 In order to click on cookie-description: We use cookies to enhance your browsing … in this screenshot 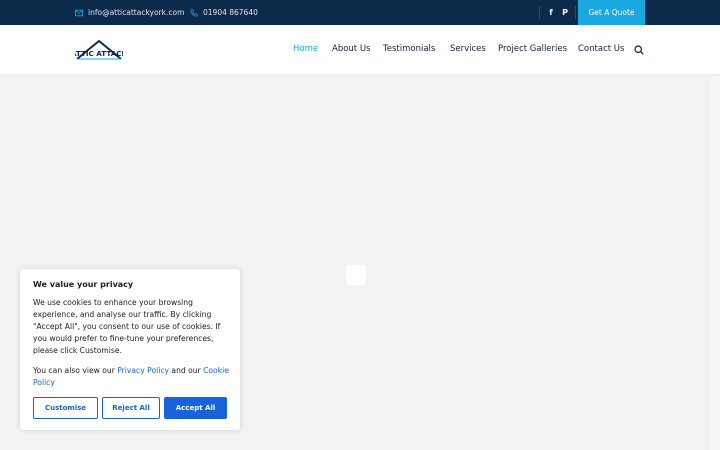, I will do `click(127, 326)`.